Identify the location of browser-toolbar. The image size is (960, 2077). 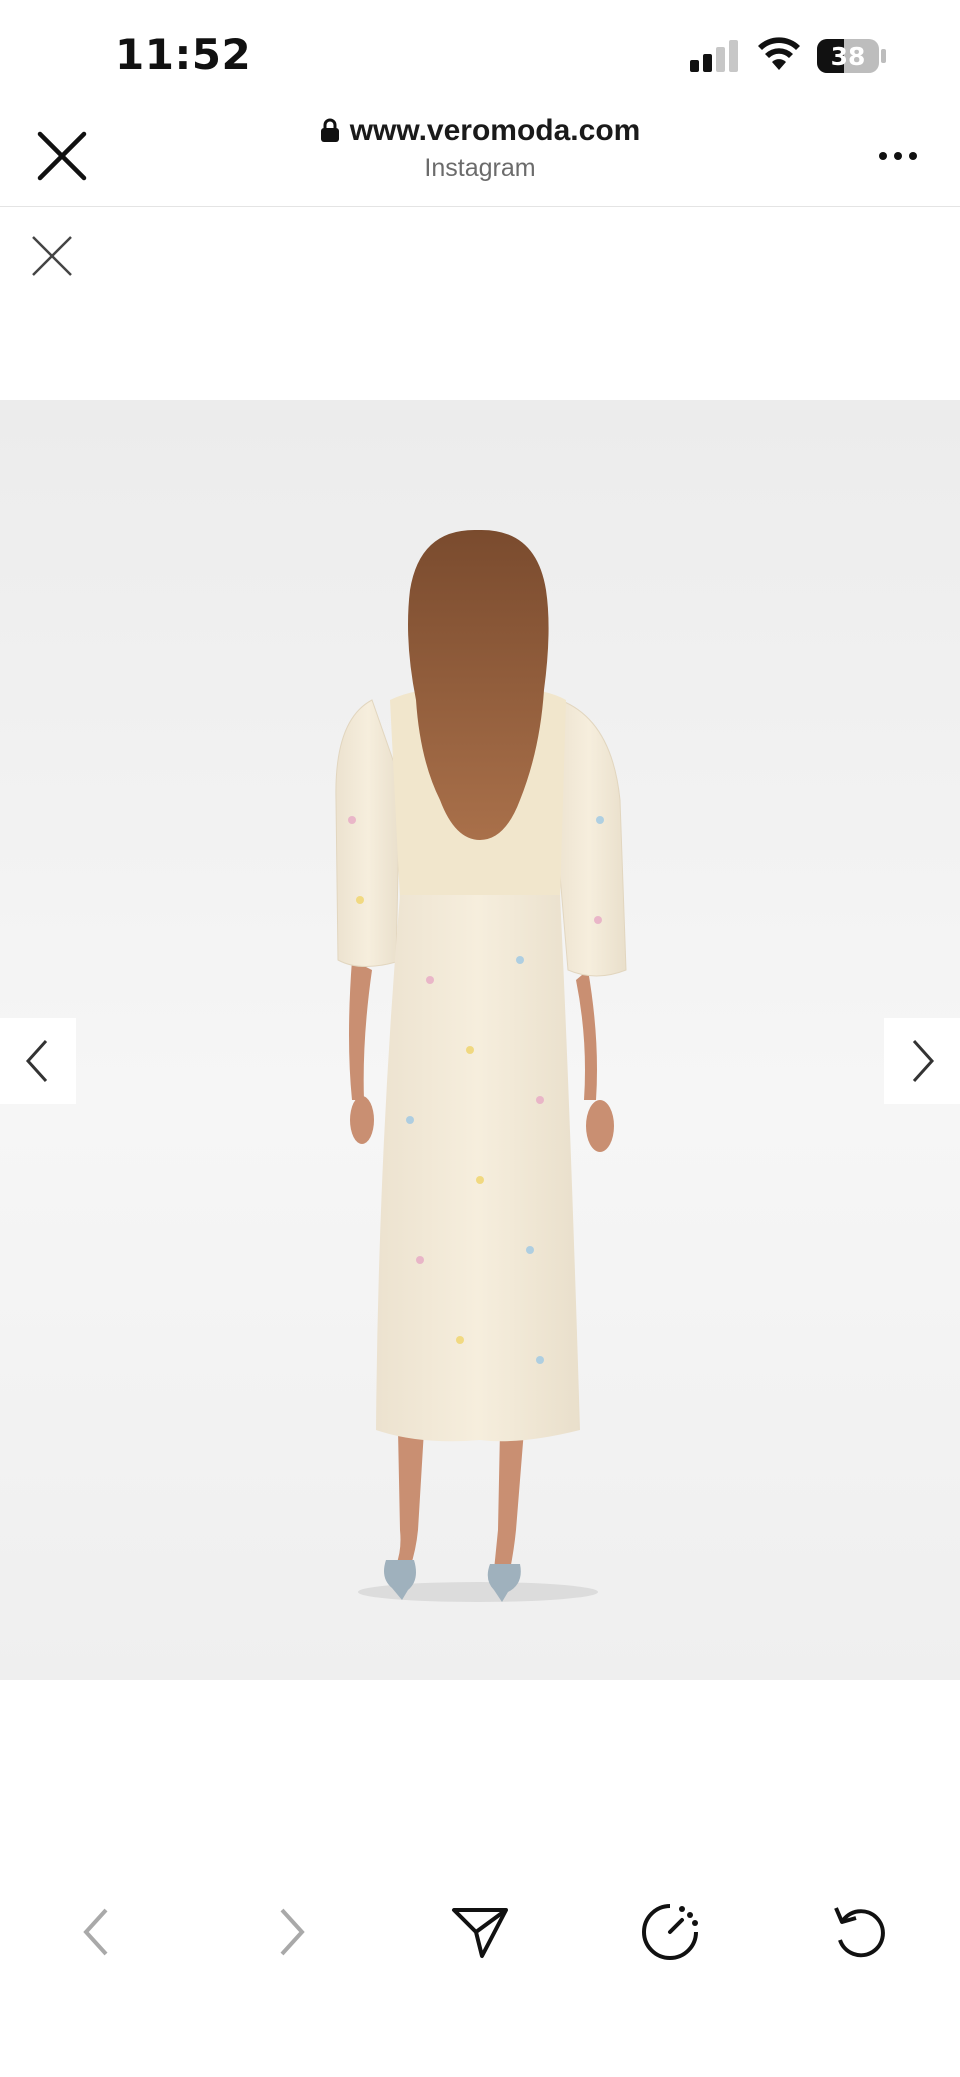
(480, 1935).